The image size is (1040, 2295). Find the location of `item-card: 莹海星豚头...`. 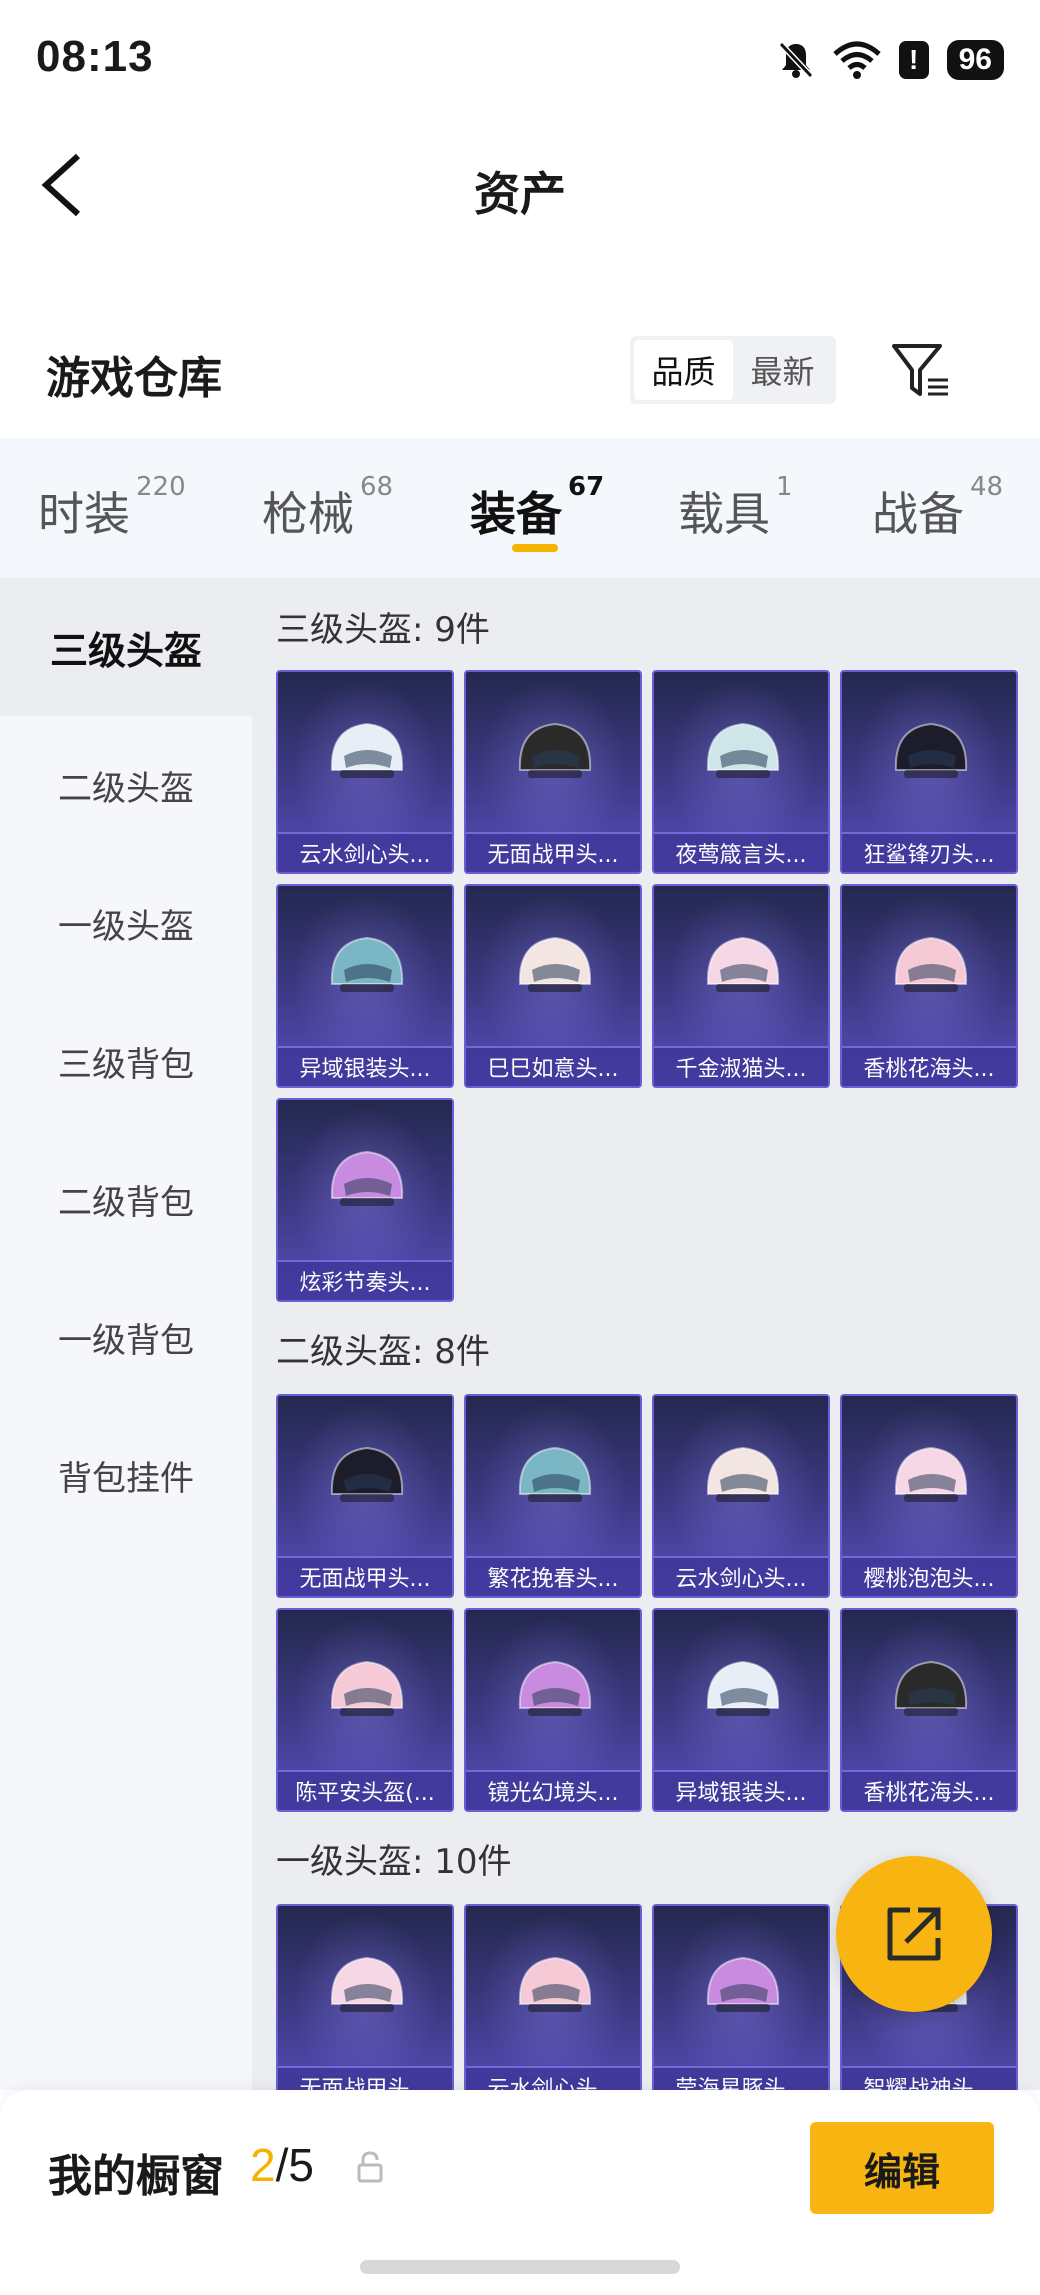

item-card: 莹海星豚头... is located at coordinates (741, 1997).